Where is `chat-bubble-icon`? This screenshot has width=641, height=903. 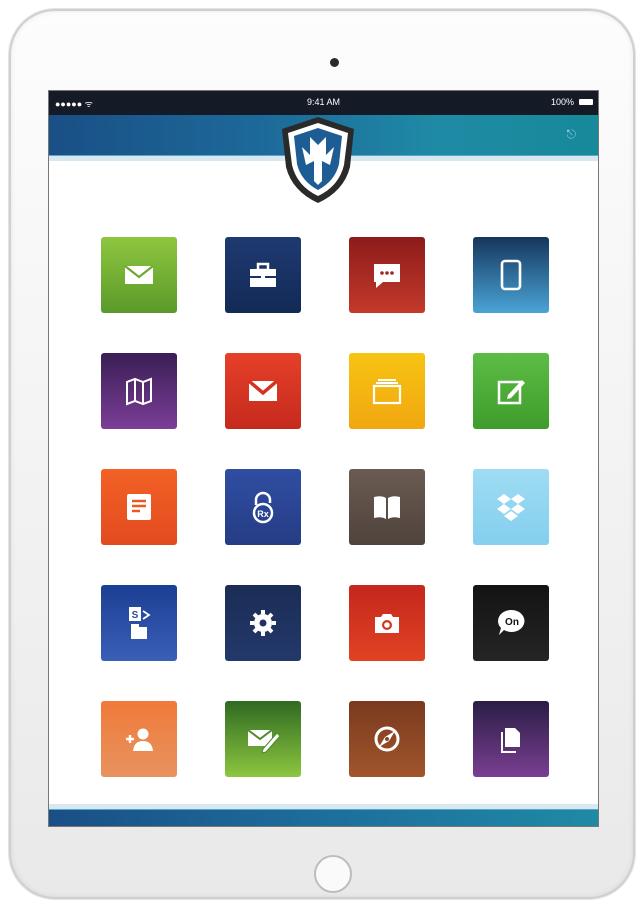
chat-bubble-icon is located at coordinates (387, 276).